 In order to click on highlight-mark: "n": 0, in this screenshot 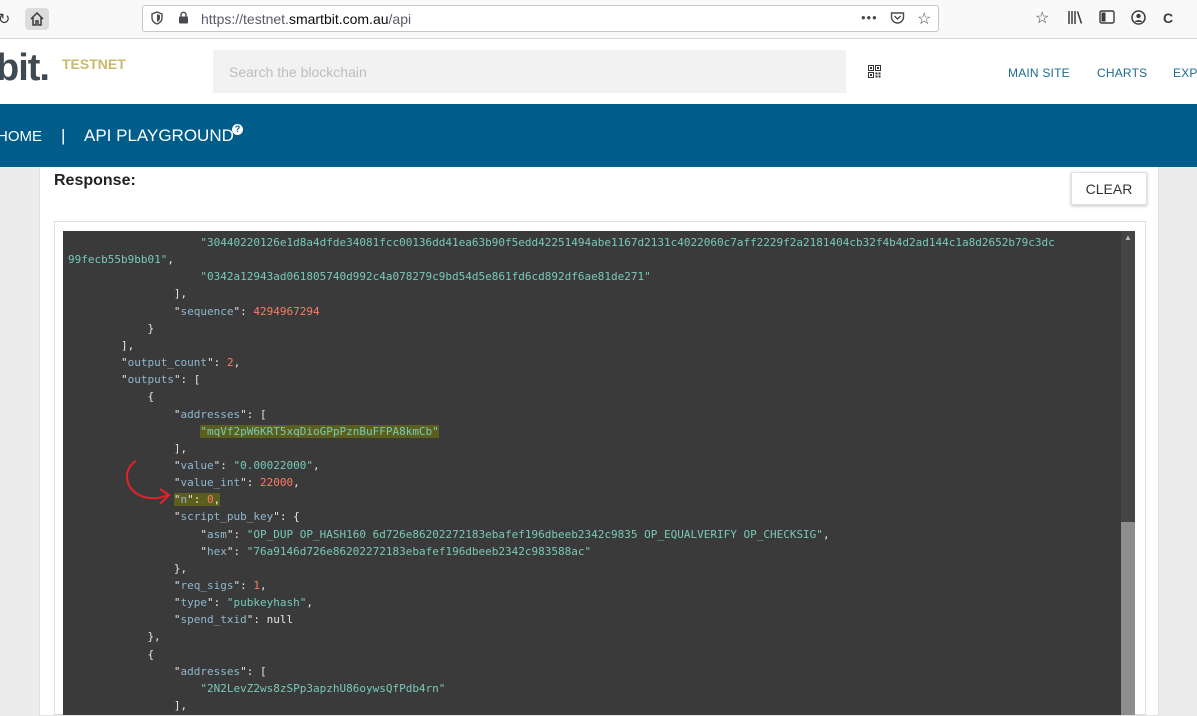, I will do `click(197, 500)`.